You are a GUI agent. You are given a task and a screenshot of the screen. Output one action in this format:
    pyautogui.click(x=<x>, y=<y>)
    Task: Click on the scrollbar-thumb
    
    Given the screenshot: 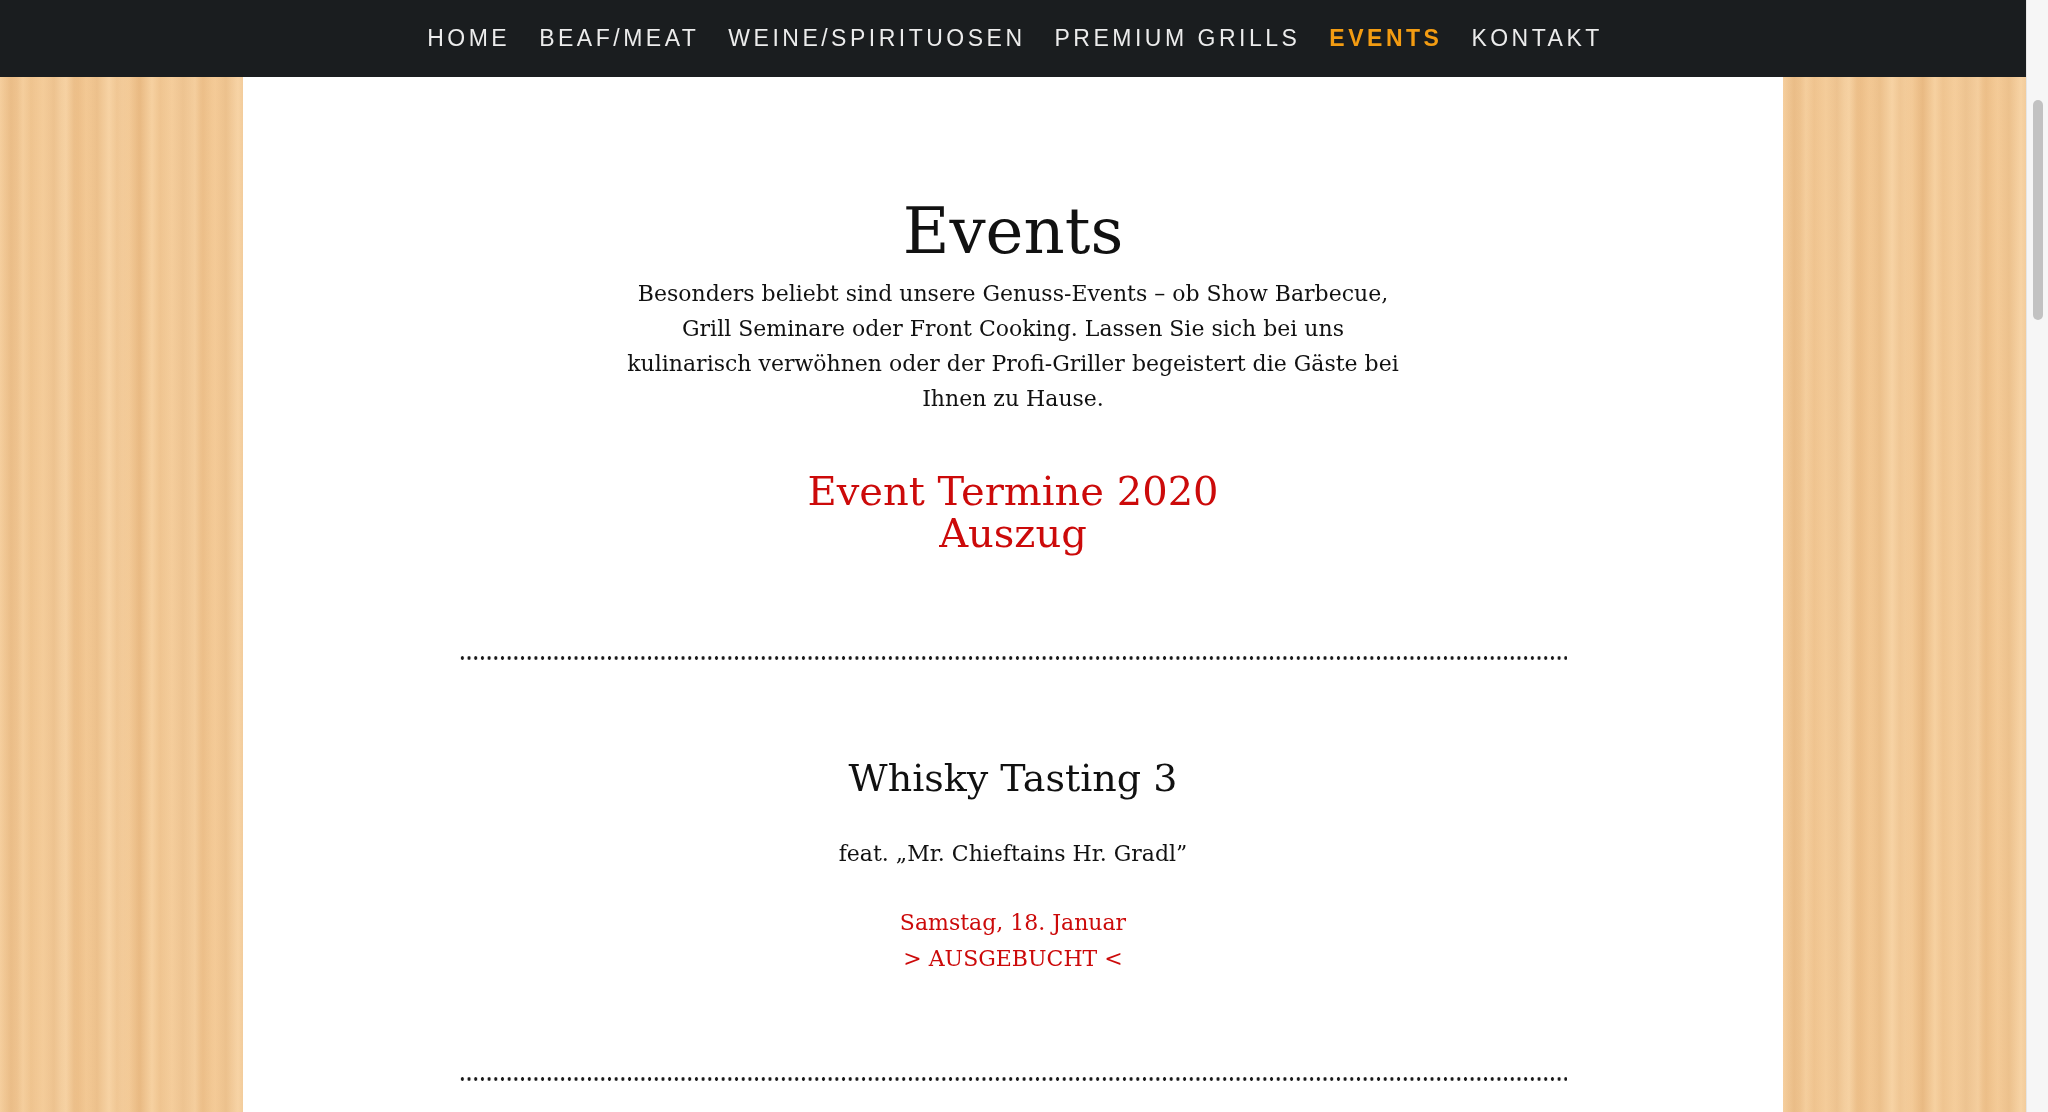 What is the action you would take?
    pyautogui.click(x=2038, y=210)
    